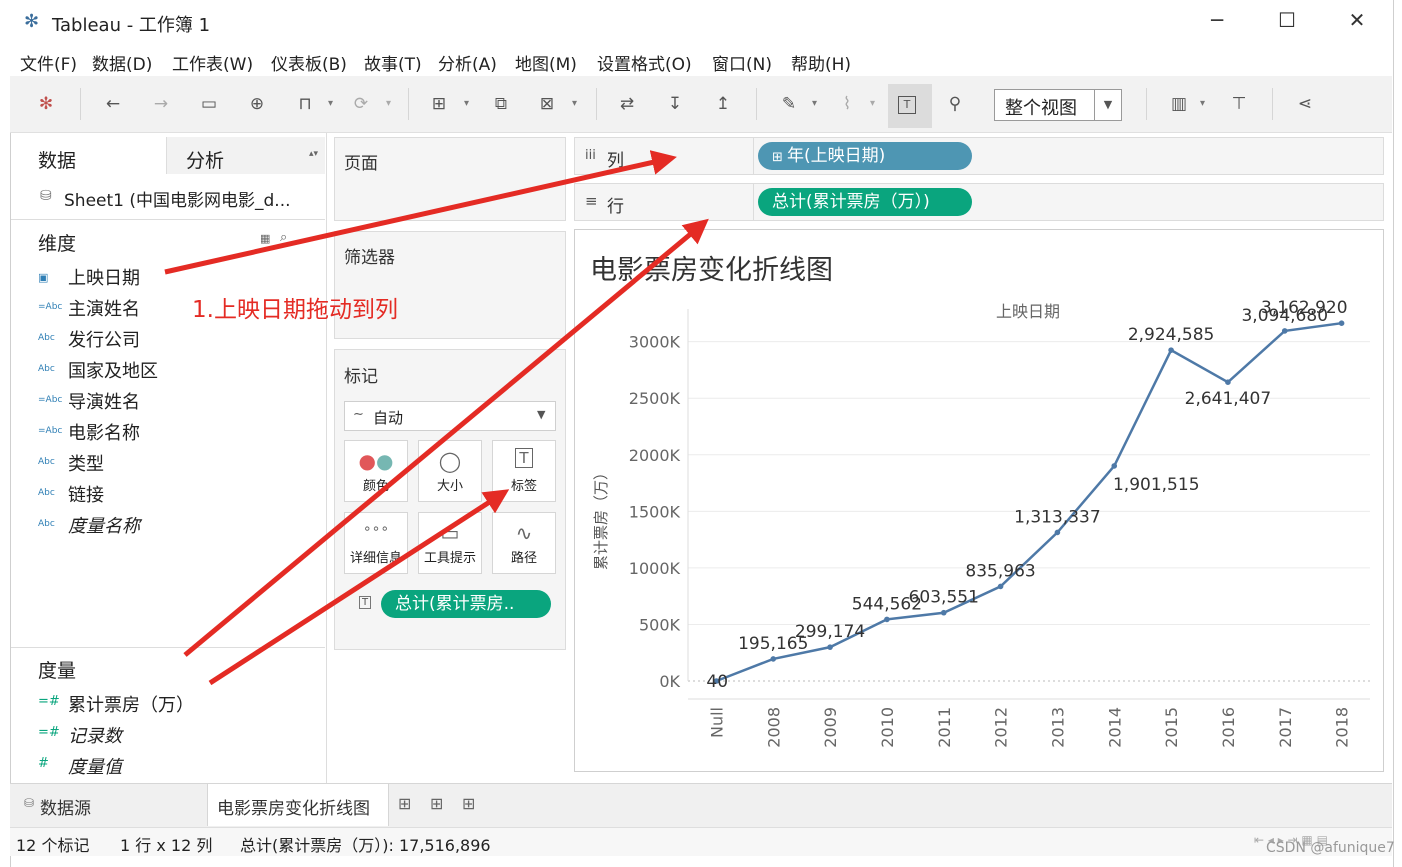 This screenshot has height=867, width=1402. What do you see at coordinates (955, 104) in the screenshot?
I see `pin-icon: ⚲` at bounding box center [955, 104].